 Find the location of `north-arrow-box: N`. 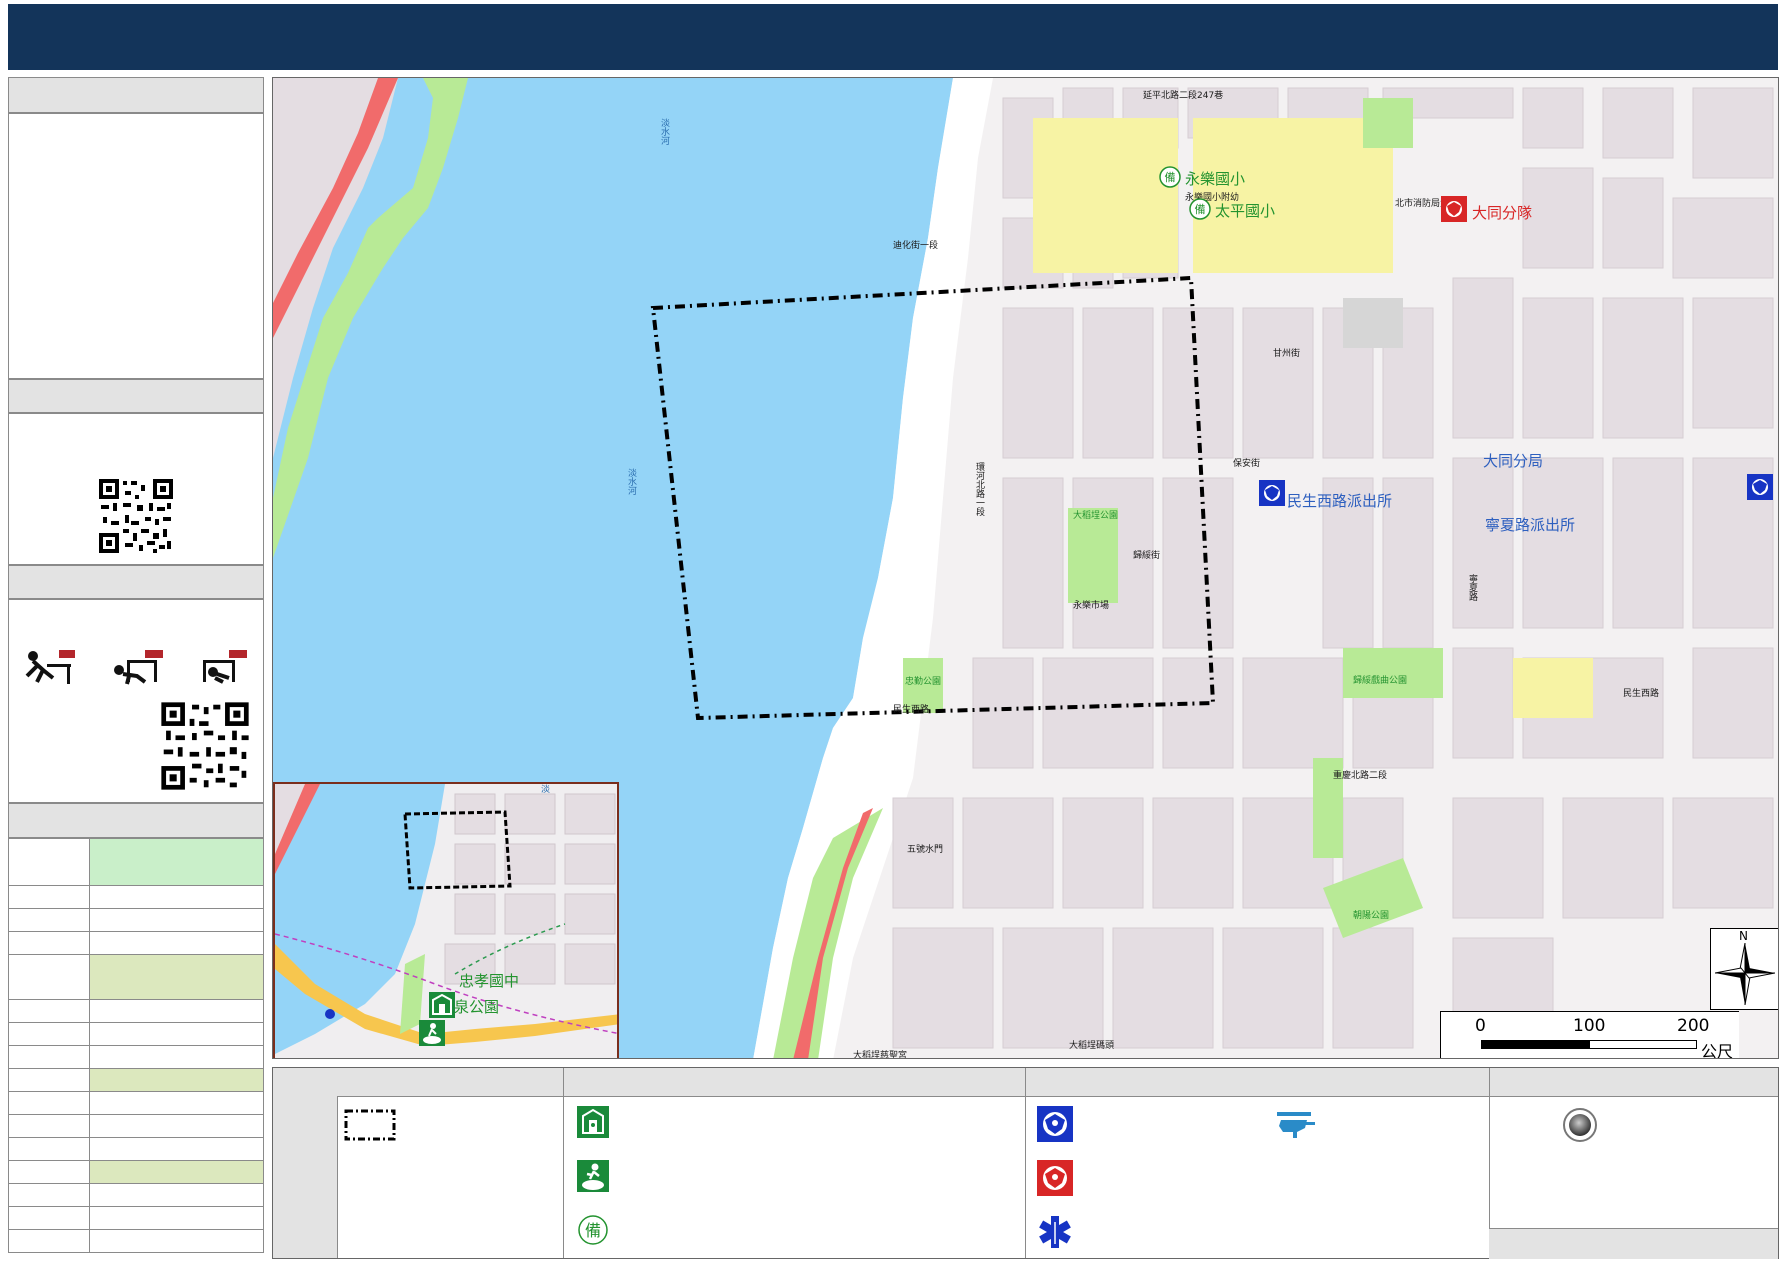

north-arrow-box: N is located at coordinates (1744, 969).